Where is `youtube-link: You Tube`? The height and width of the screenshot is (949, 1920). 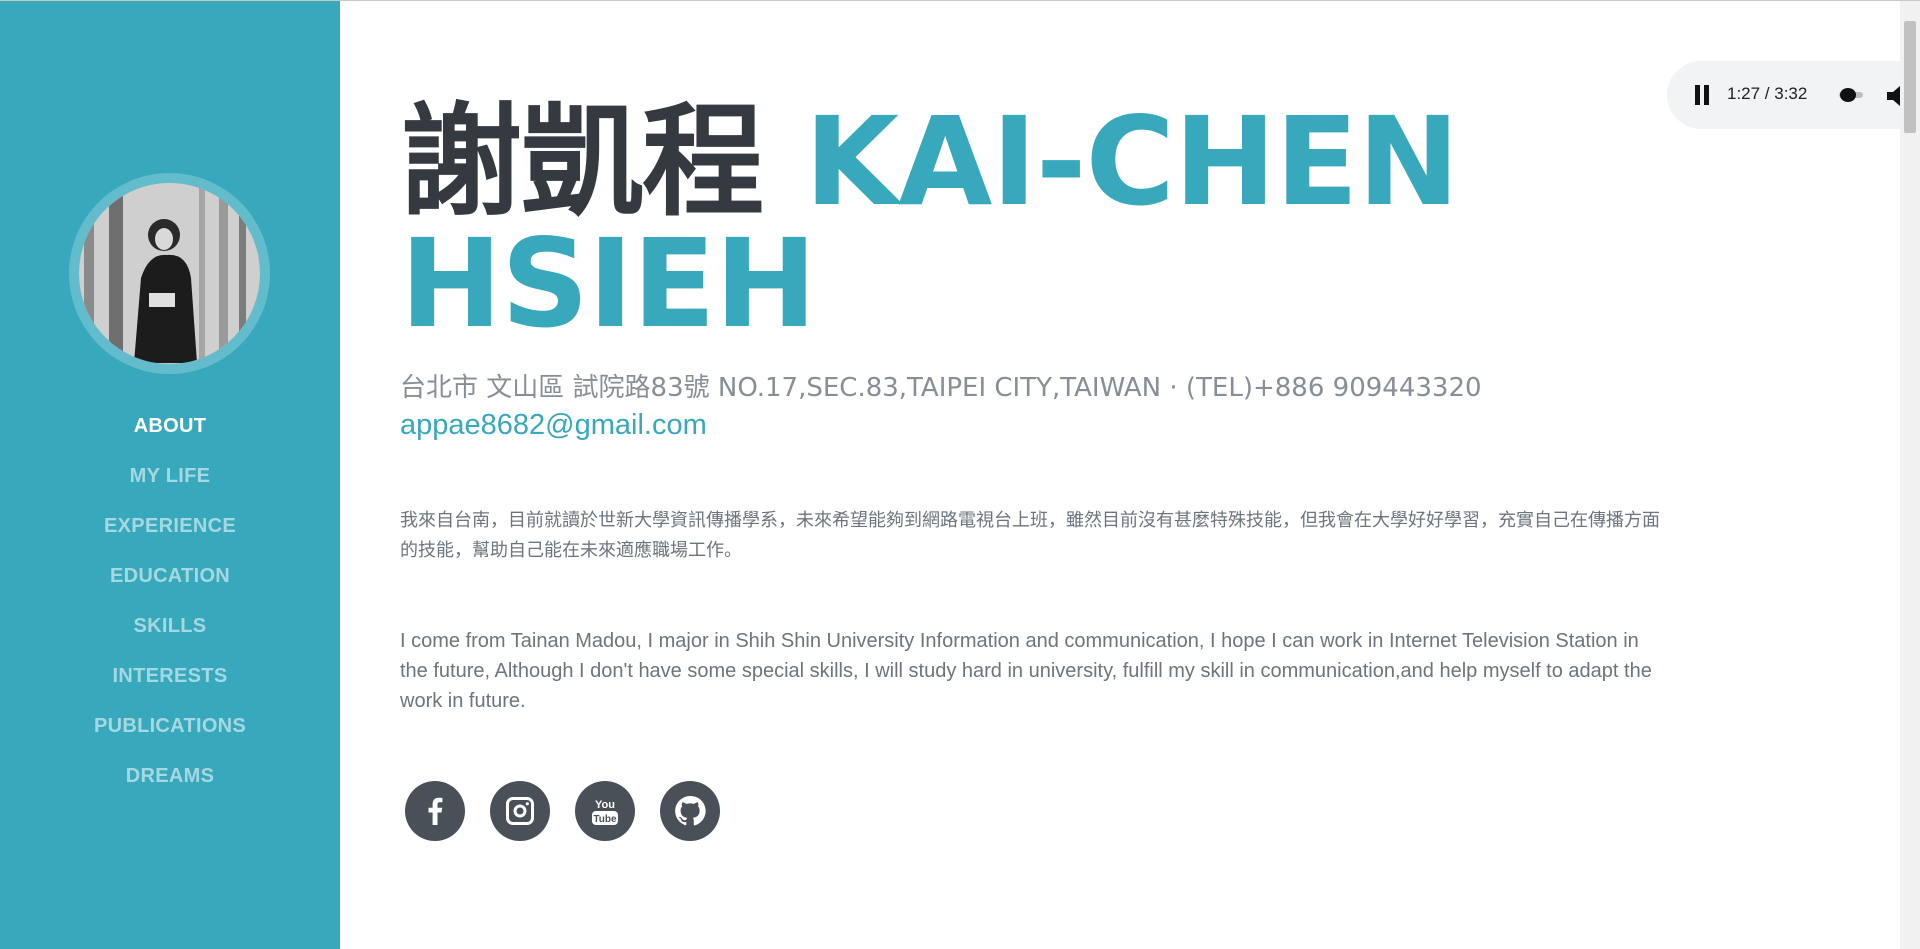
youtube-link: You Tube is located at coordinates (605, 811).